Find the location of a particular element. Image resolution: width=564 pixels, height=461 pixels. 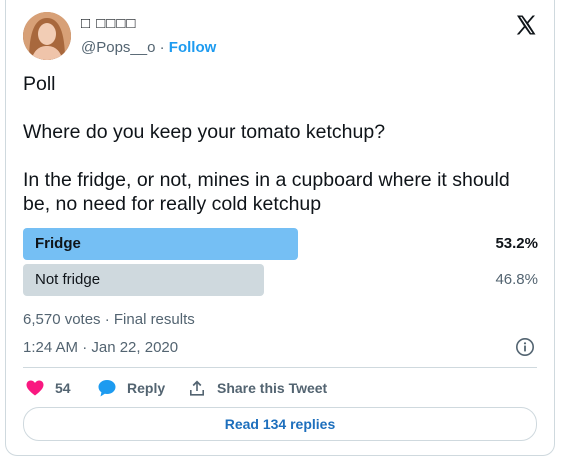

info-icon is located at coordinates (525, 347).